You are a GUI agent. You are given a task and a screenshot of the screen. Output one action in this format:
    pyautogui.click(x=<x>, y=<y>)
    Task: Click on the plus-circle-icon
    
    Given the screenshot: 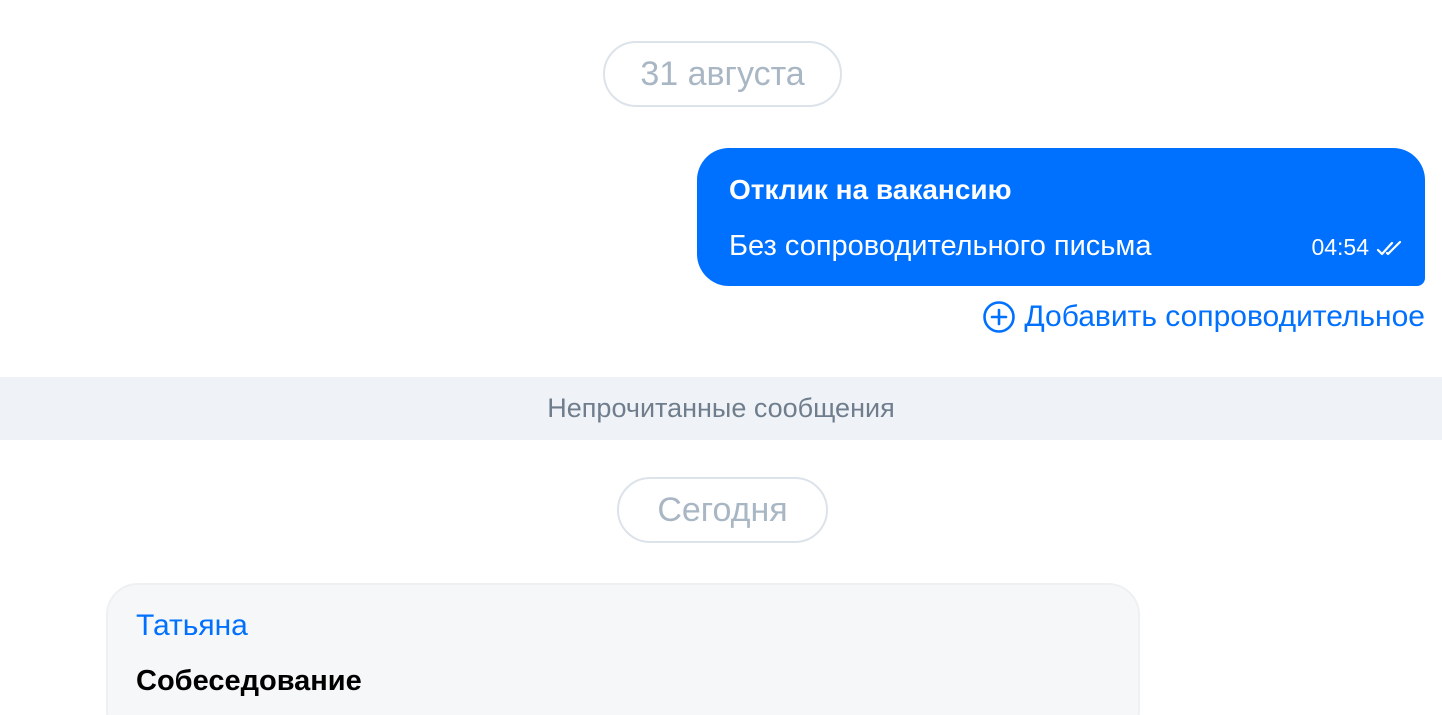 What is the action you would take?
    pyautogui.click(x=999, y=317)
    